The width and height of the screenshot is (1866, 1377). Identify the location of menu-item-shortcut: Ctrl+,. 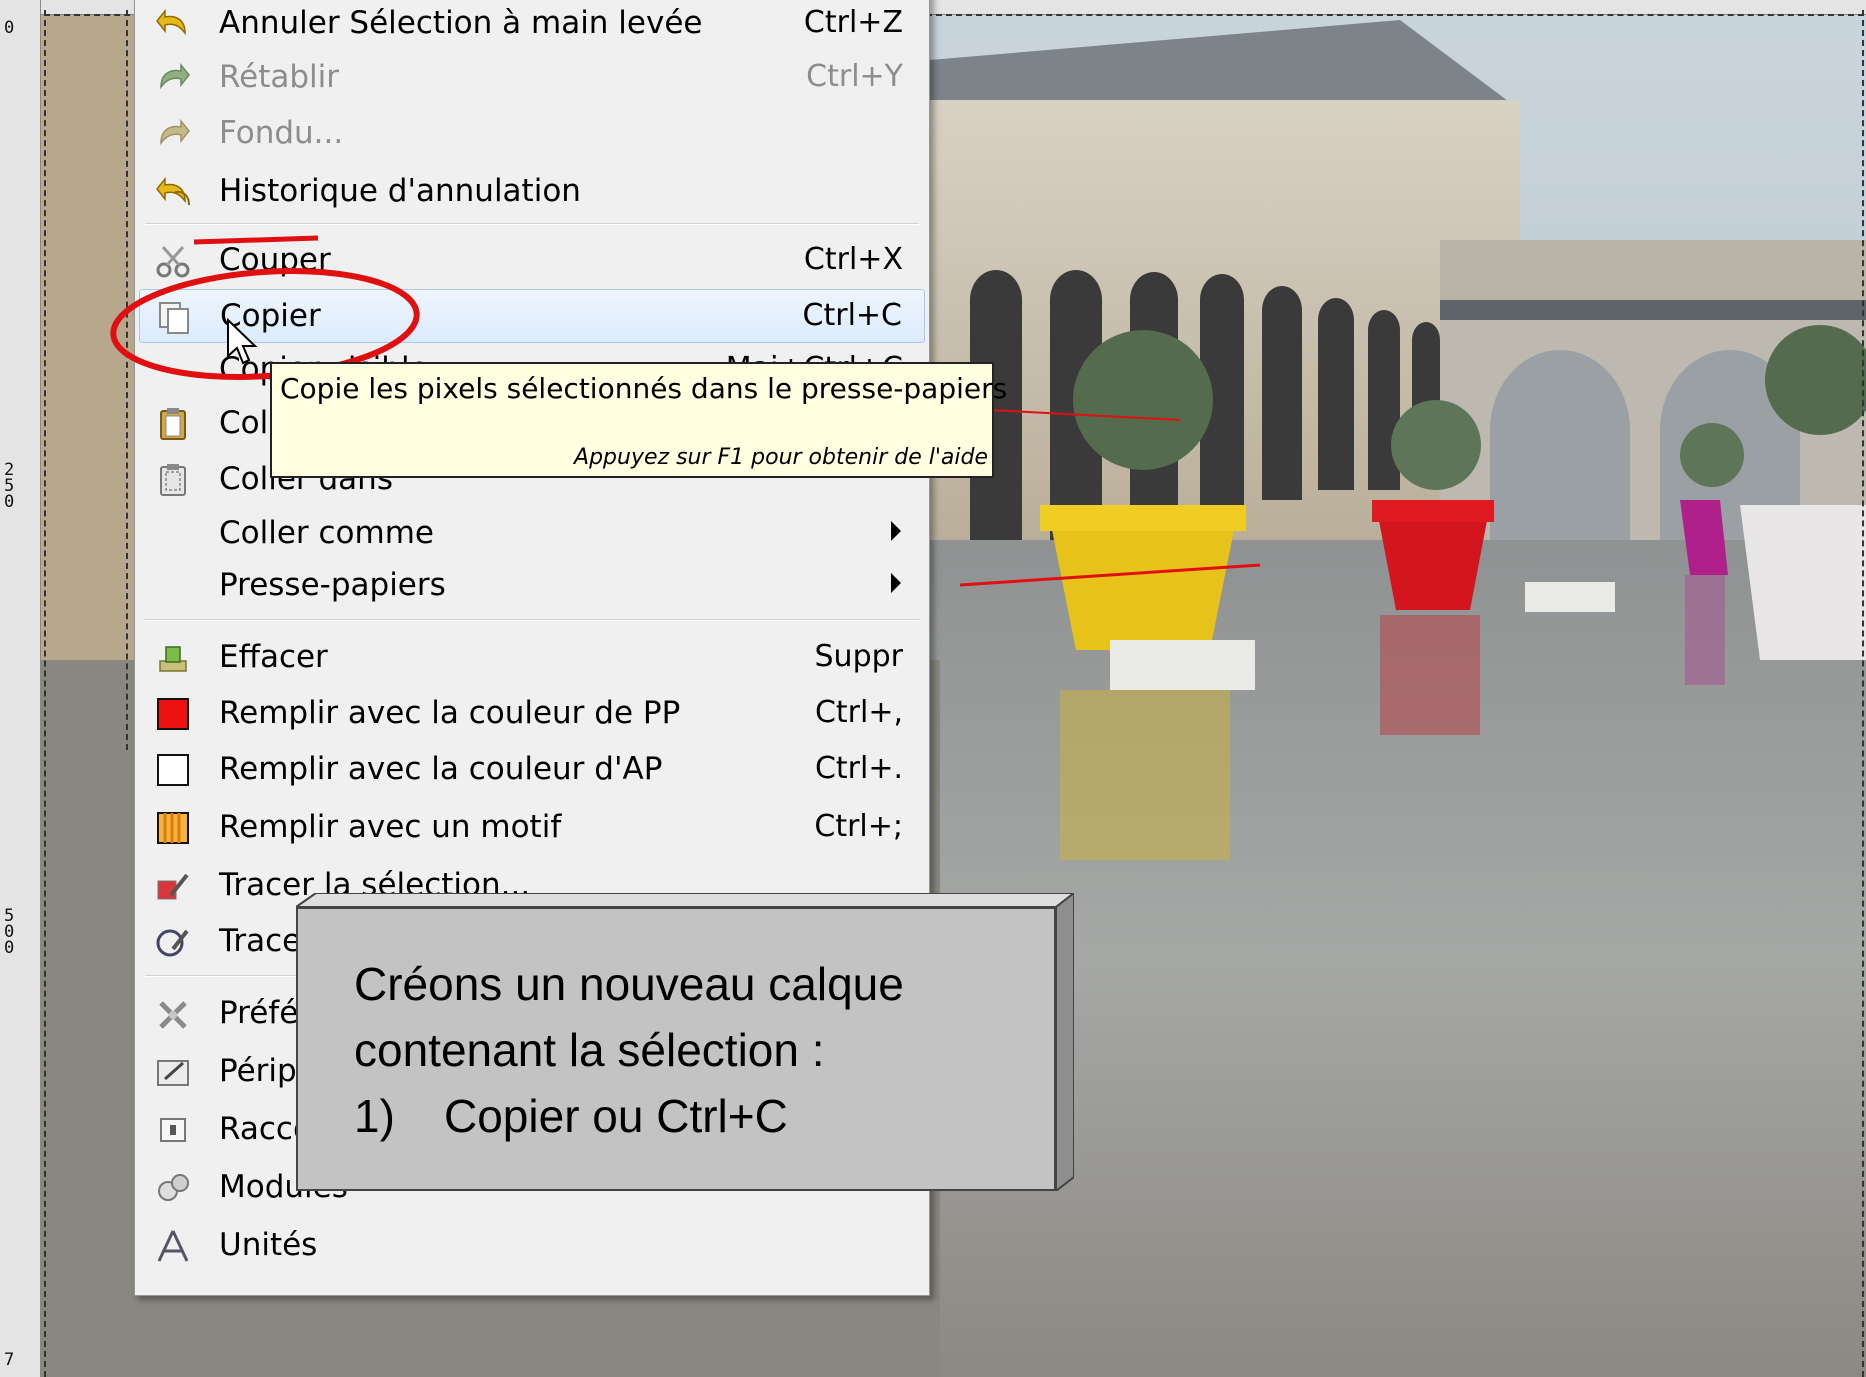
(858, 712).